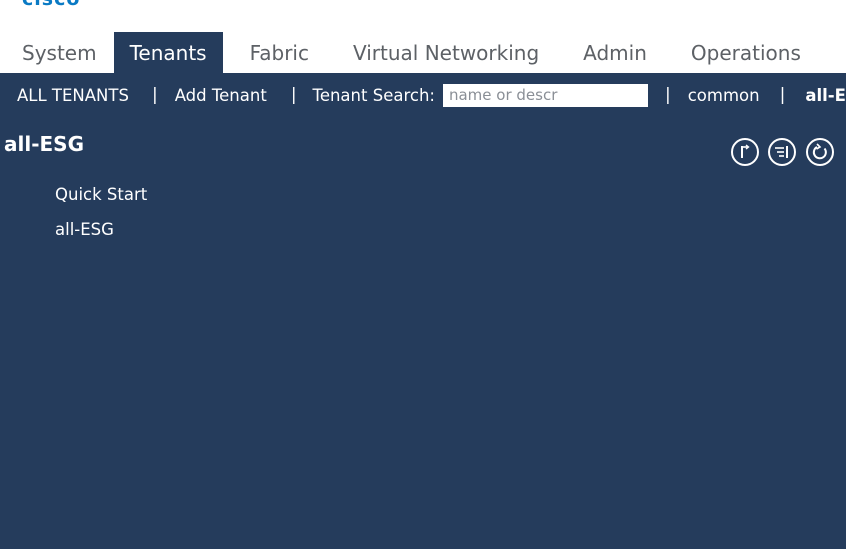  What do you see at coordinates (615, 52) in the screenshot?
I see `tab-admin: Admin` at bounding box center [615, 52].